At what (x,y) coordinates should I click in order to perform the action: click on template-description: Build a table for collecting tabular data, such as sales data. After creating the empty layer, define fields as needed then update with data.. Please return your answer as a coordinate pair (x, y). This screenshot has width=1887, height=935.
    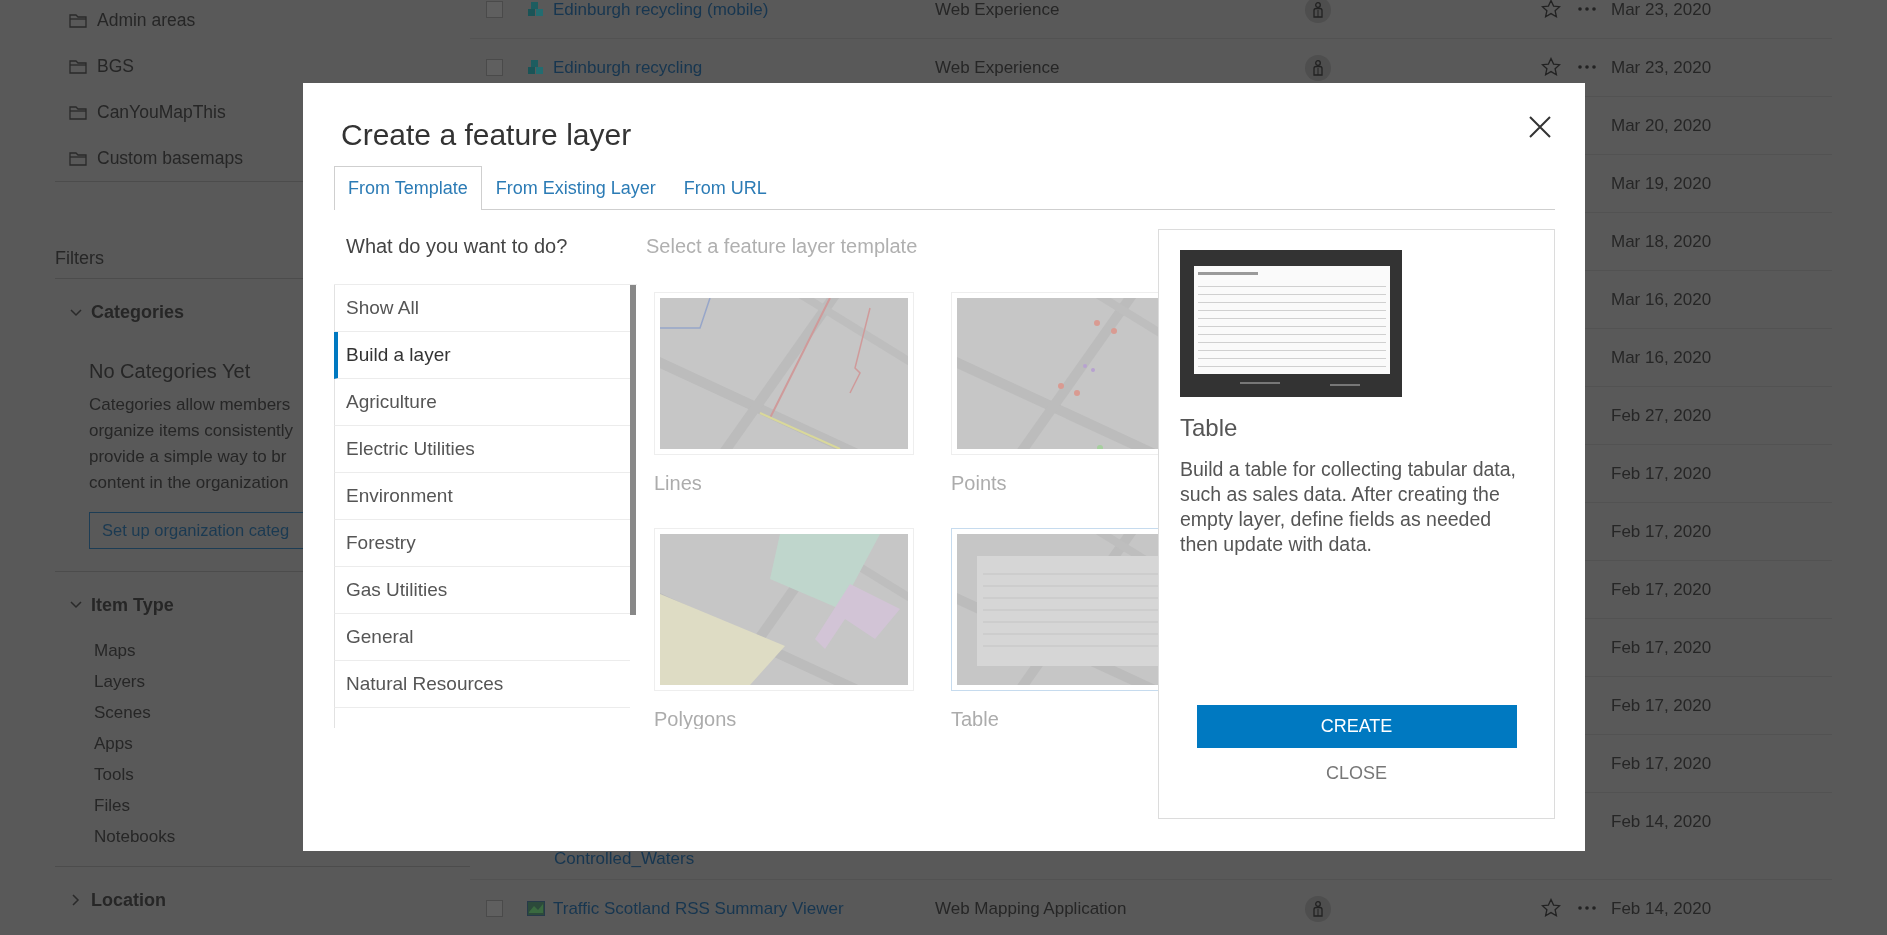
    Looking at the image, I should click on (1349, 507).